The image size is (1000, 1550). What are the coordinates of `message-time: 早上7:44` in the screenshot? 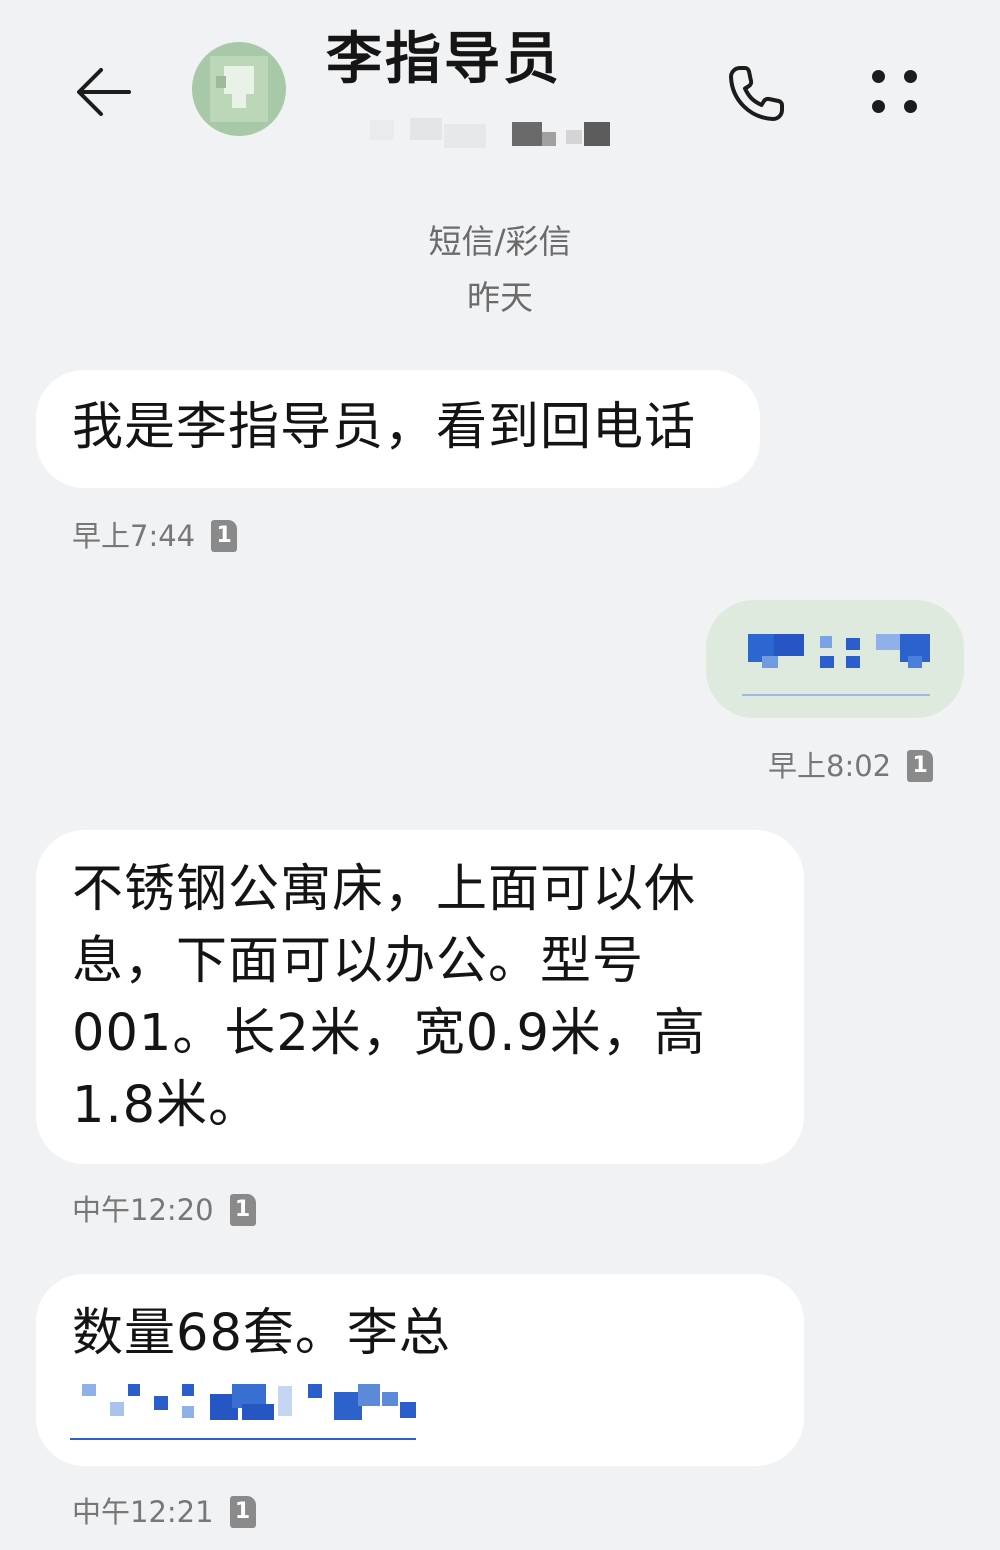 It's located at (134, 535).